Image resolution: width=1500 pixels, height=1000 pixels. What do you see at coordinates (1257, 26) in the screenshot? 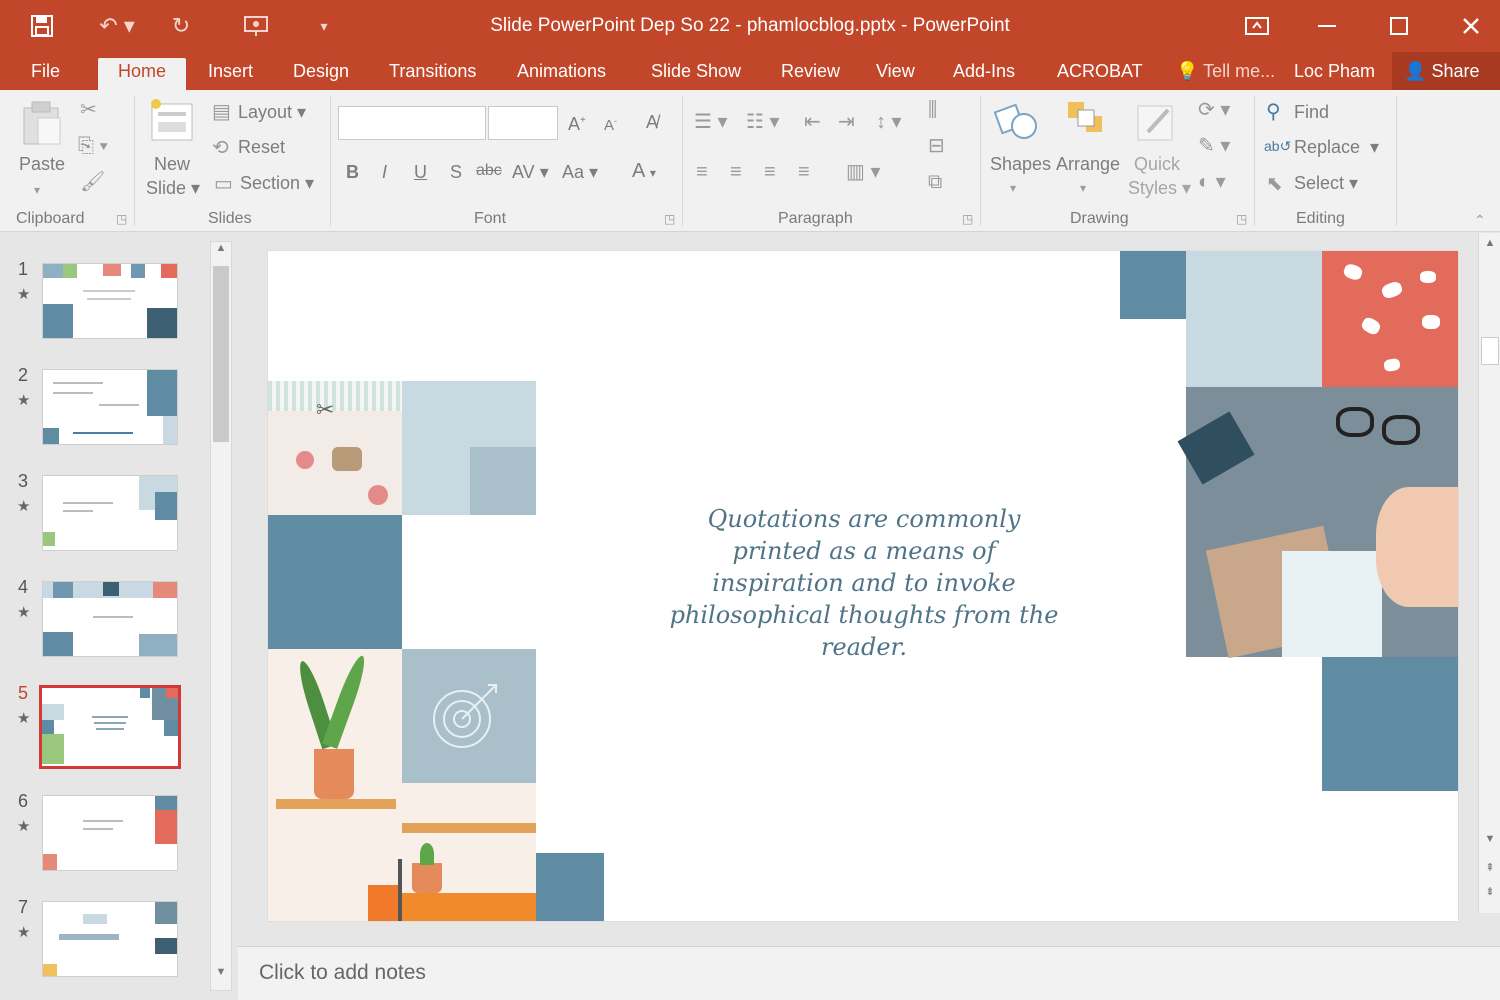
I see `ribbon-display-icon` at bounding box center [1257, 26].